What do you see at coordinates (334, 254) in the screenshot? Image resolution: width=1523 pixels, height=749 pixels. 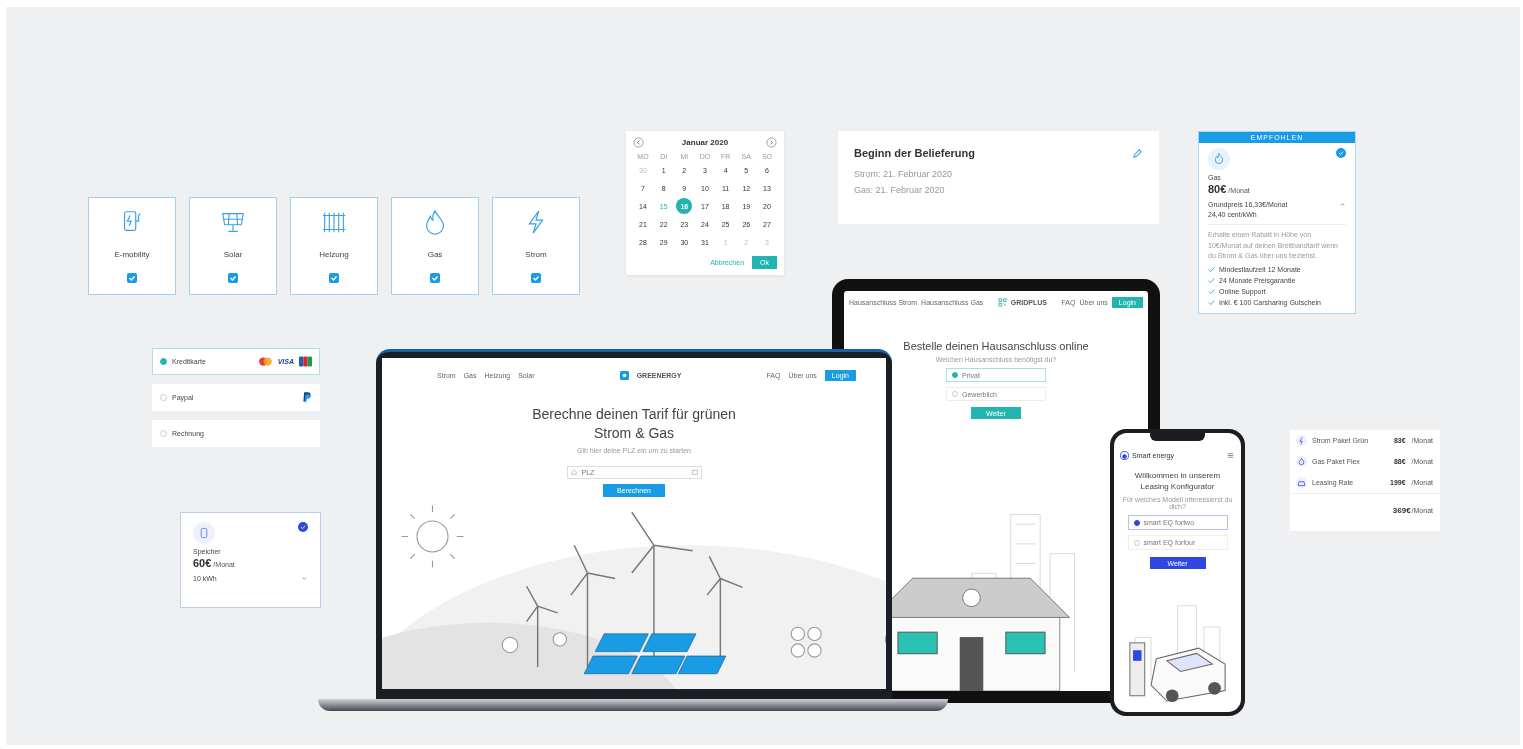 I see `tile-label: Heizung` at bounding box center [334, 254].